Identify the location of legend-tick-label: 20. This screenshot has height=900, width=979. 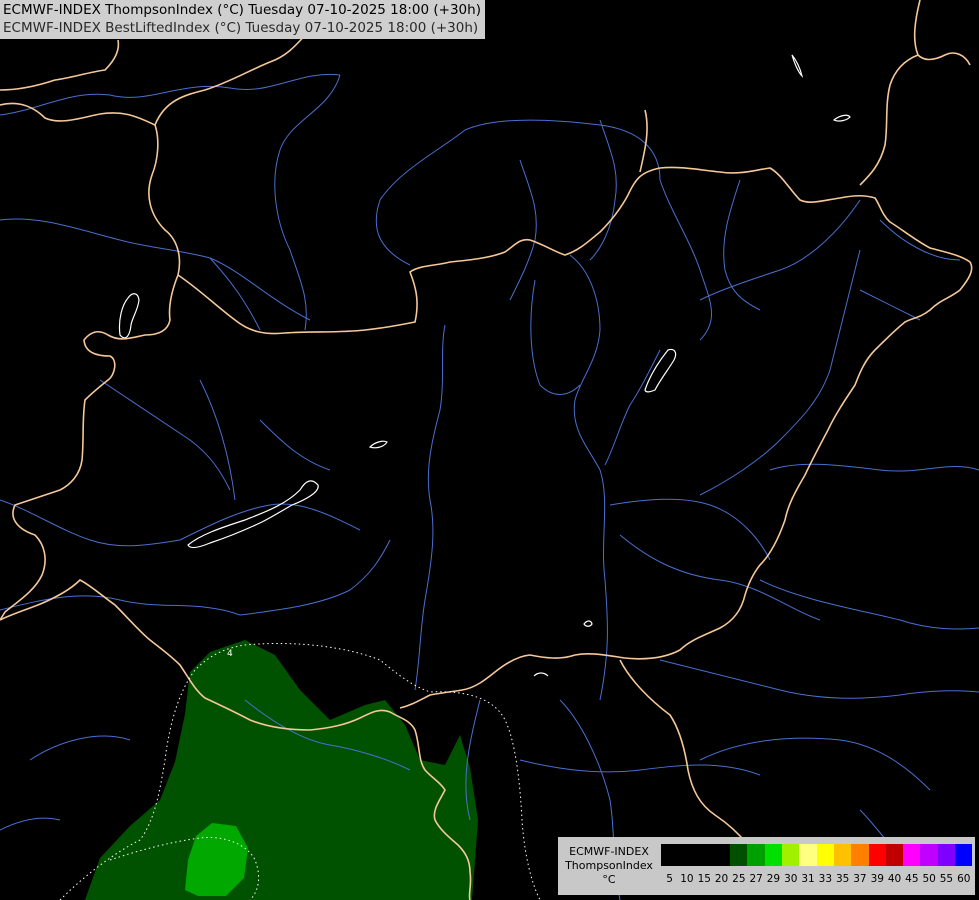
(721, 879).